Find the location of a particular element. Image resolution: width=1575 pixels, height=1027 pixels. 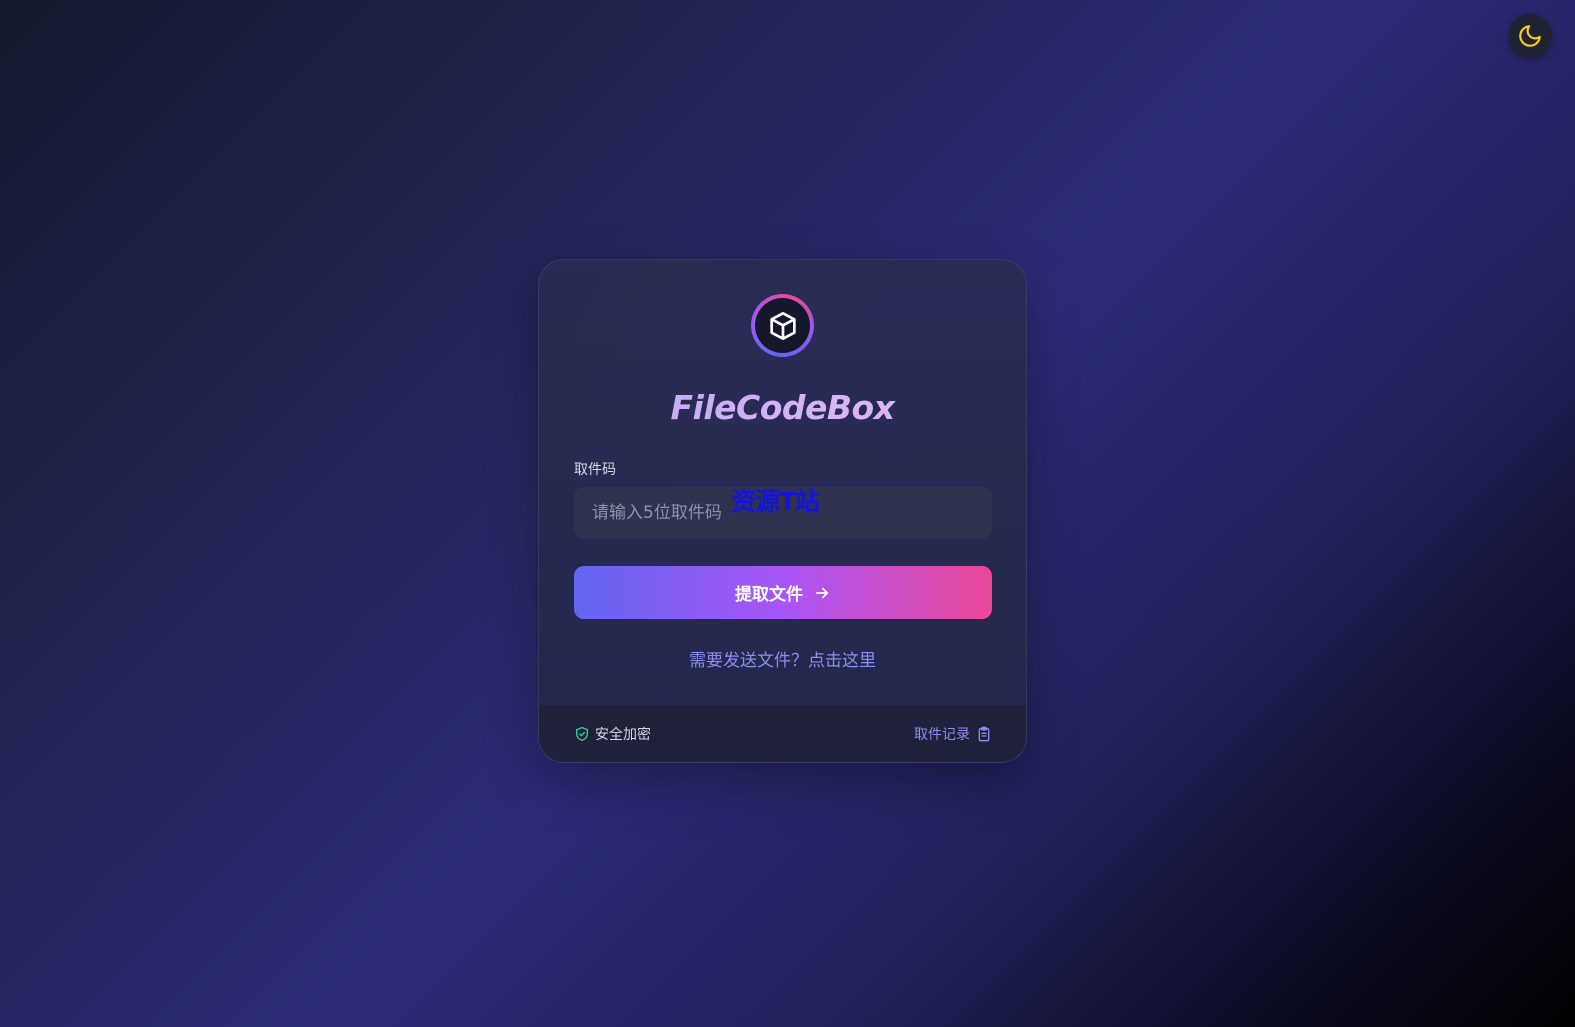

secure-badge: 安全加密 is located at coordinates (612, 734).